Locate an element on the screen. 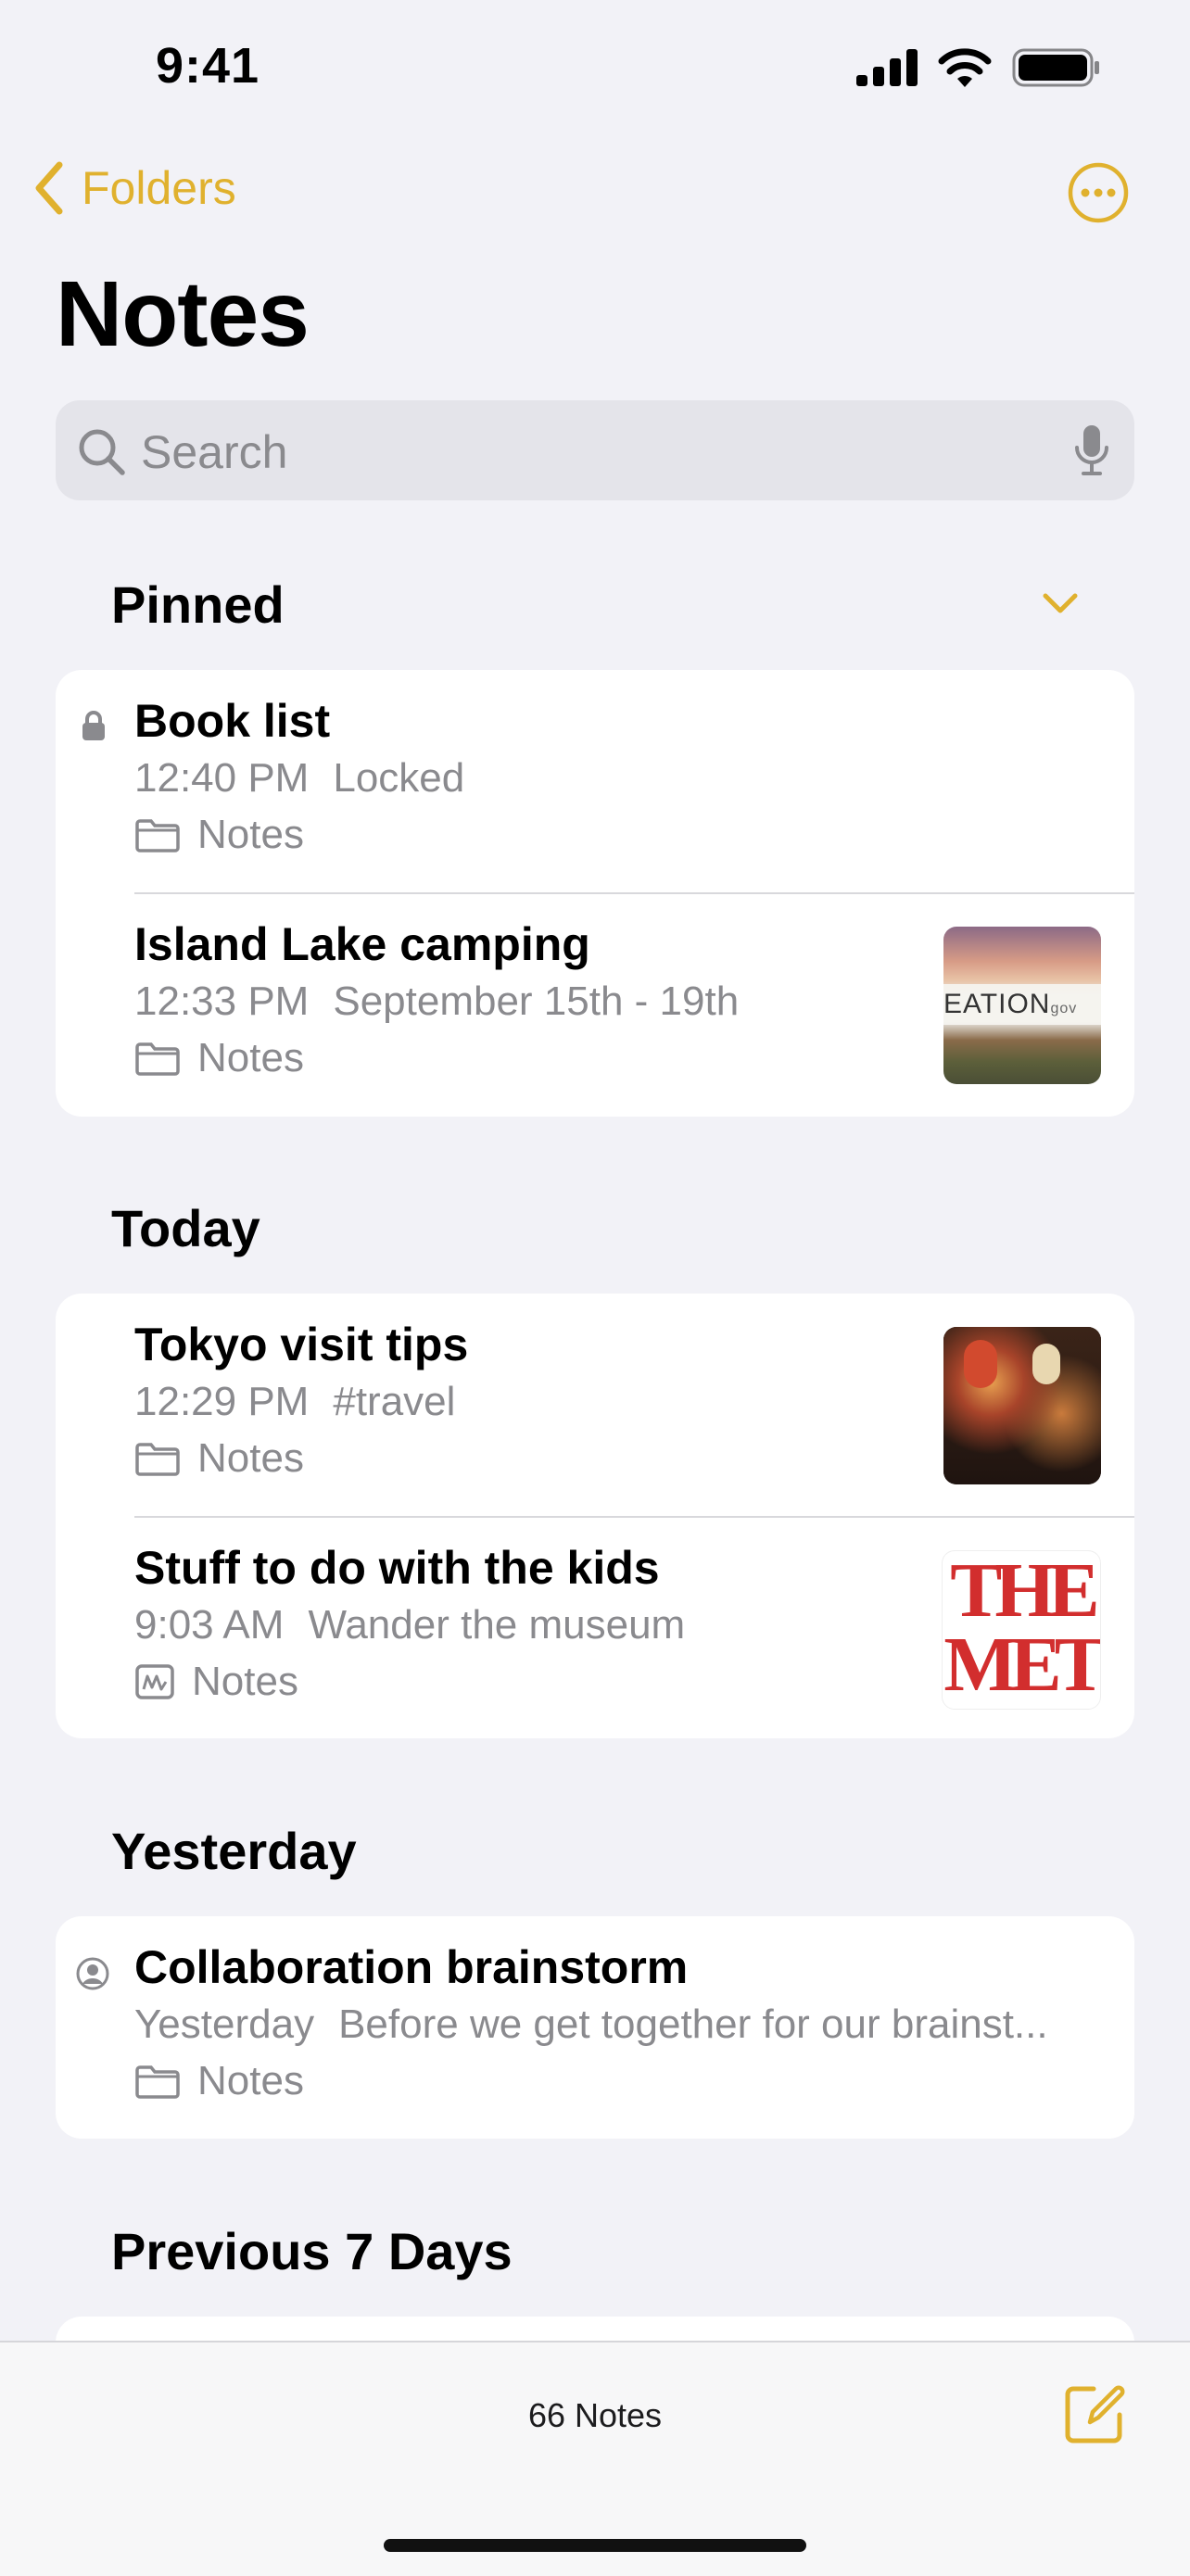 This screenshot has width=1190, height=2576. search-icon is located at coordinates (102, 452).